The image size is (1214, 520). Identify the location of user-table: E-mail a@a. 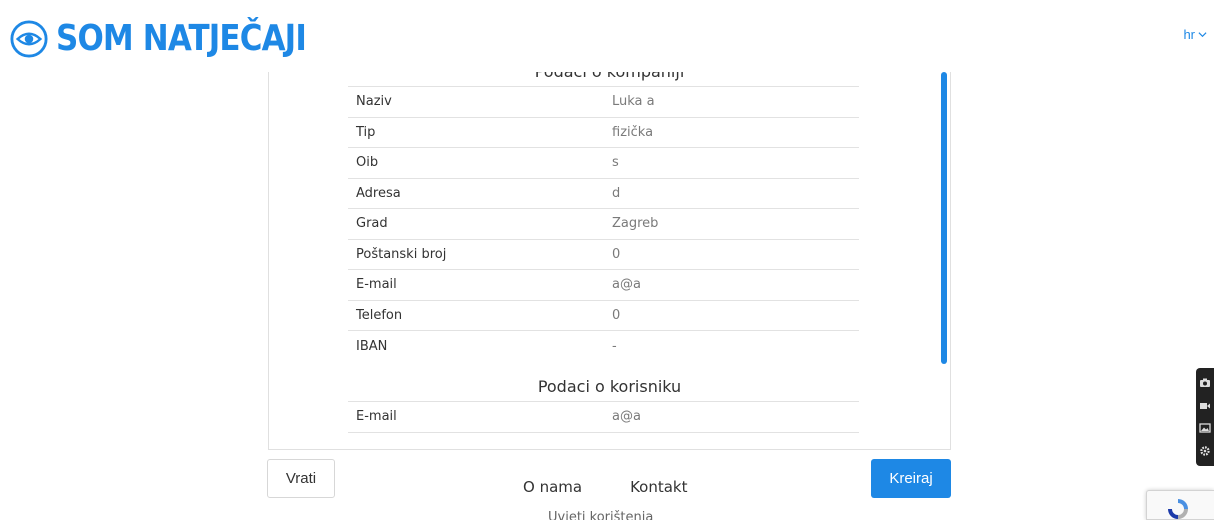
(603, 425).